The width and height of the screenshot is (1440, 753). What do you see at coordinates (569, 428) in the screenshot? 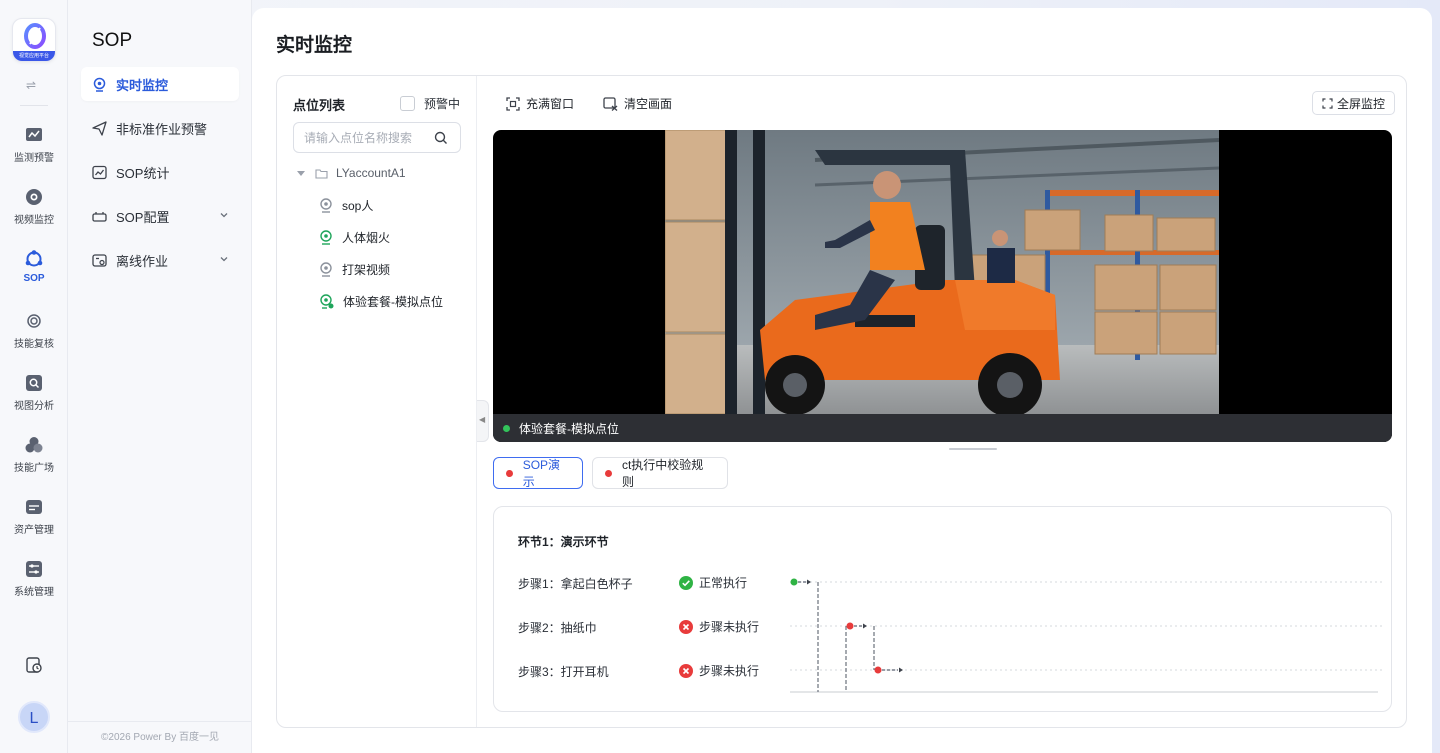
I see `video-caption: 体验套餐-模拟点位` at bounding box center [569, 428].